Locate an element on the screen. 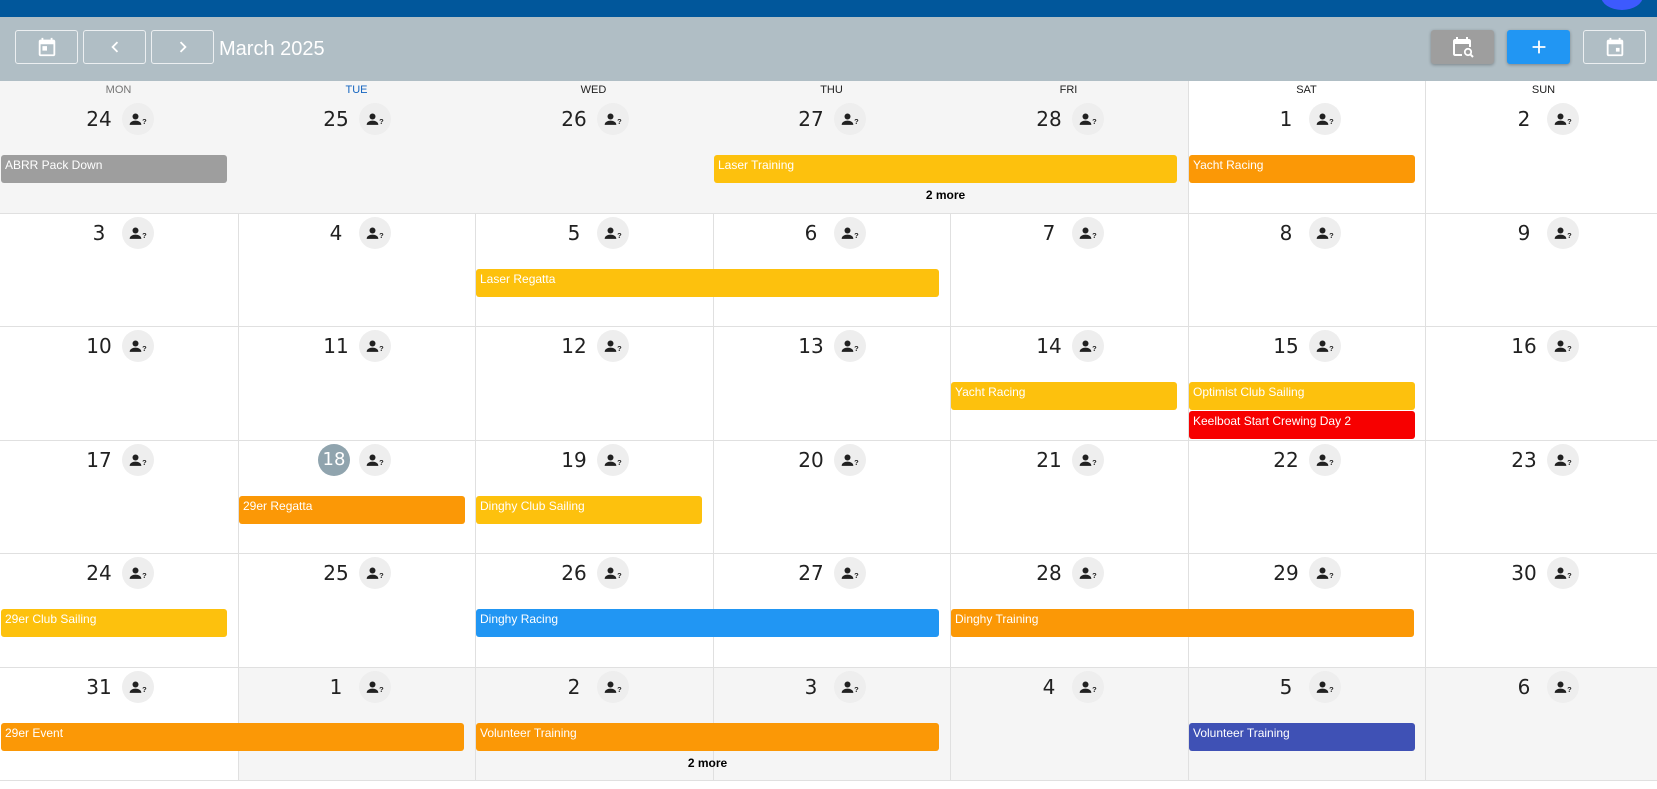 This screenshot has height=789, width=1657. user-avatar is located at coordinates (1622, 5).